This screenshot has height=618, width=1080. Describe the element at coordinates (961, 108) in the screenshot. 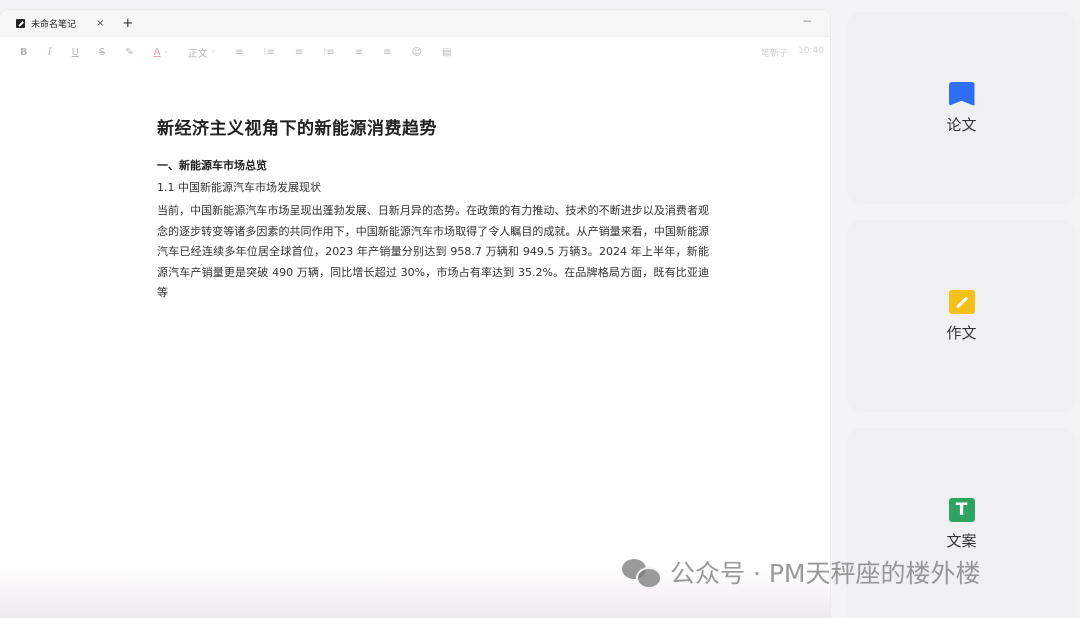

I see `card-paper: 论文` at that location.